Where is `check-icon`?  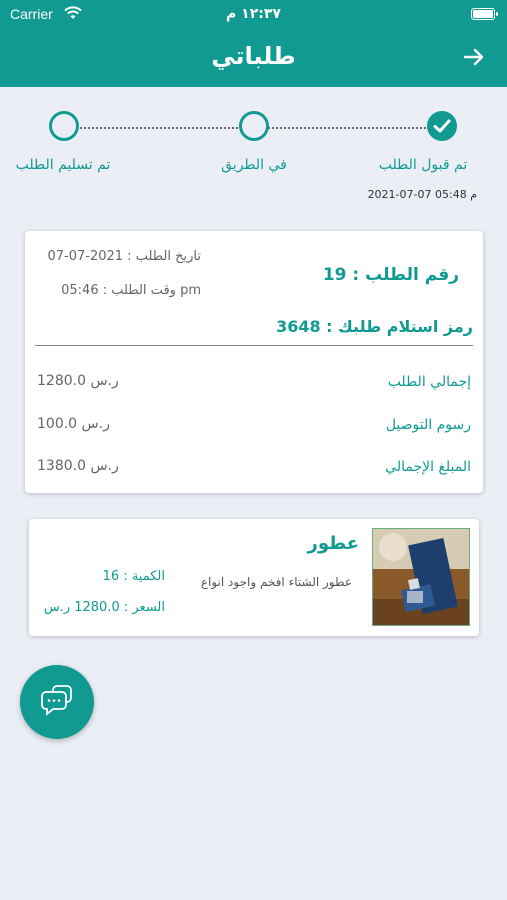 check-icon is located at coordinates (442, 126).